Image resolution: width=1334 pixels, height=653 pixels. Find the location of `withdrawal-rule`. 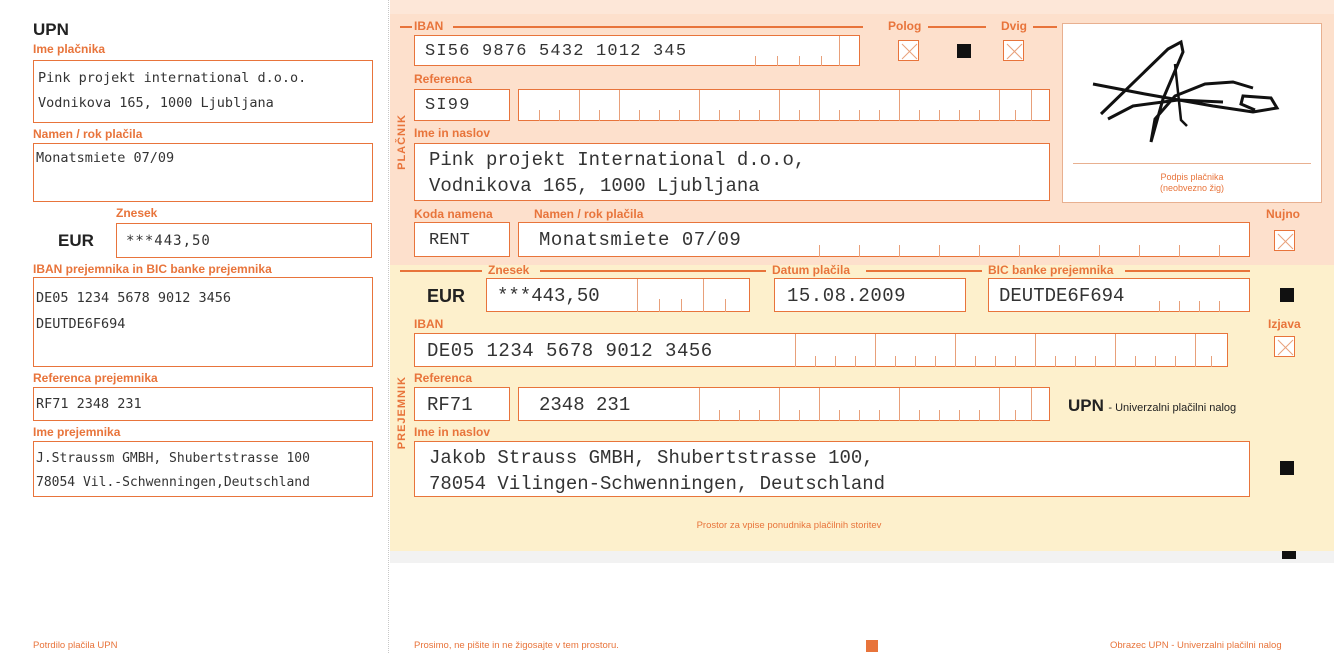

withdrawal-rule is located at coordinates (1045, 27).